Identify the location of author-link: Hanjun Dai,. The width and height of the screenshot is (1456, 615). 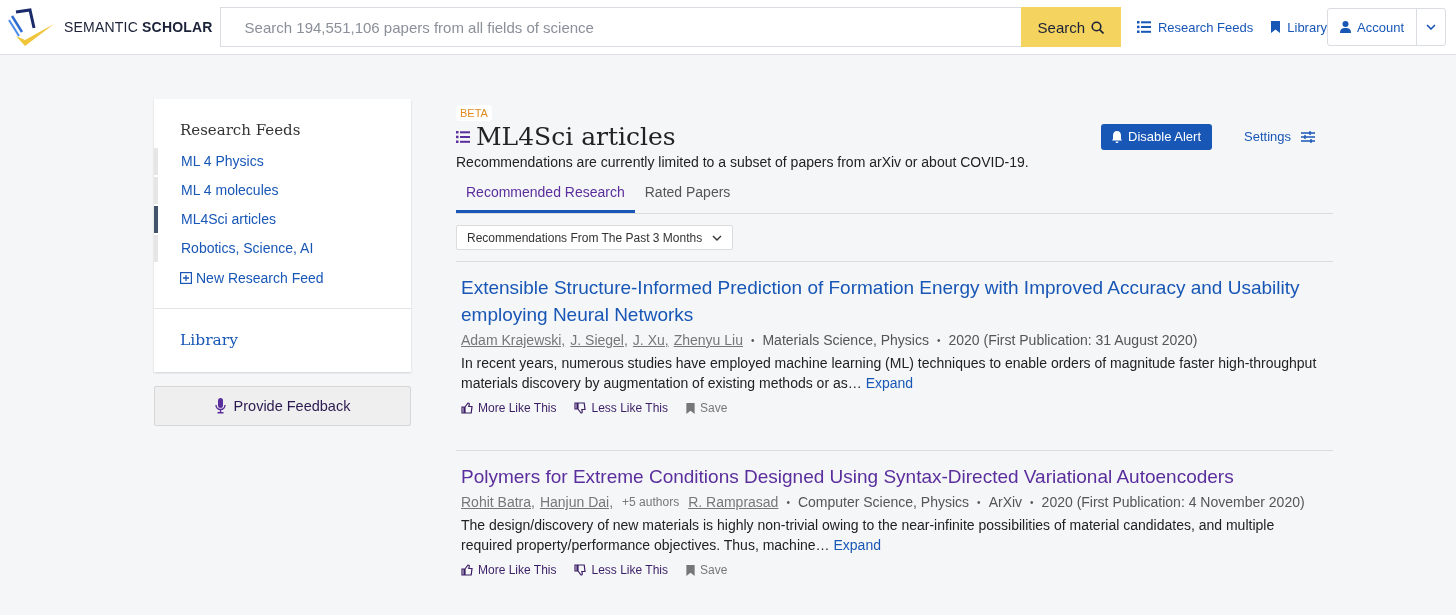
(576, 502).